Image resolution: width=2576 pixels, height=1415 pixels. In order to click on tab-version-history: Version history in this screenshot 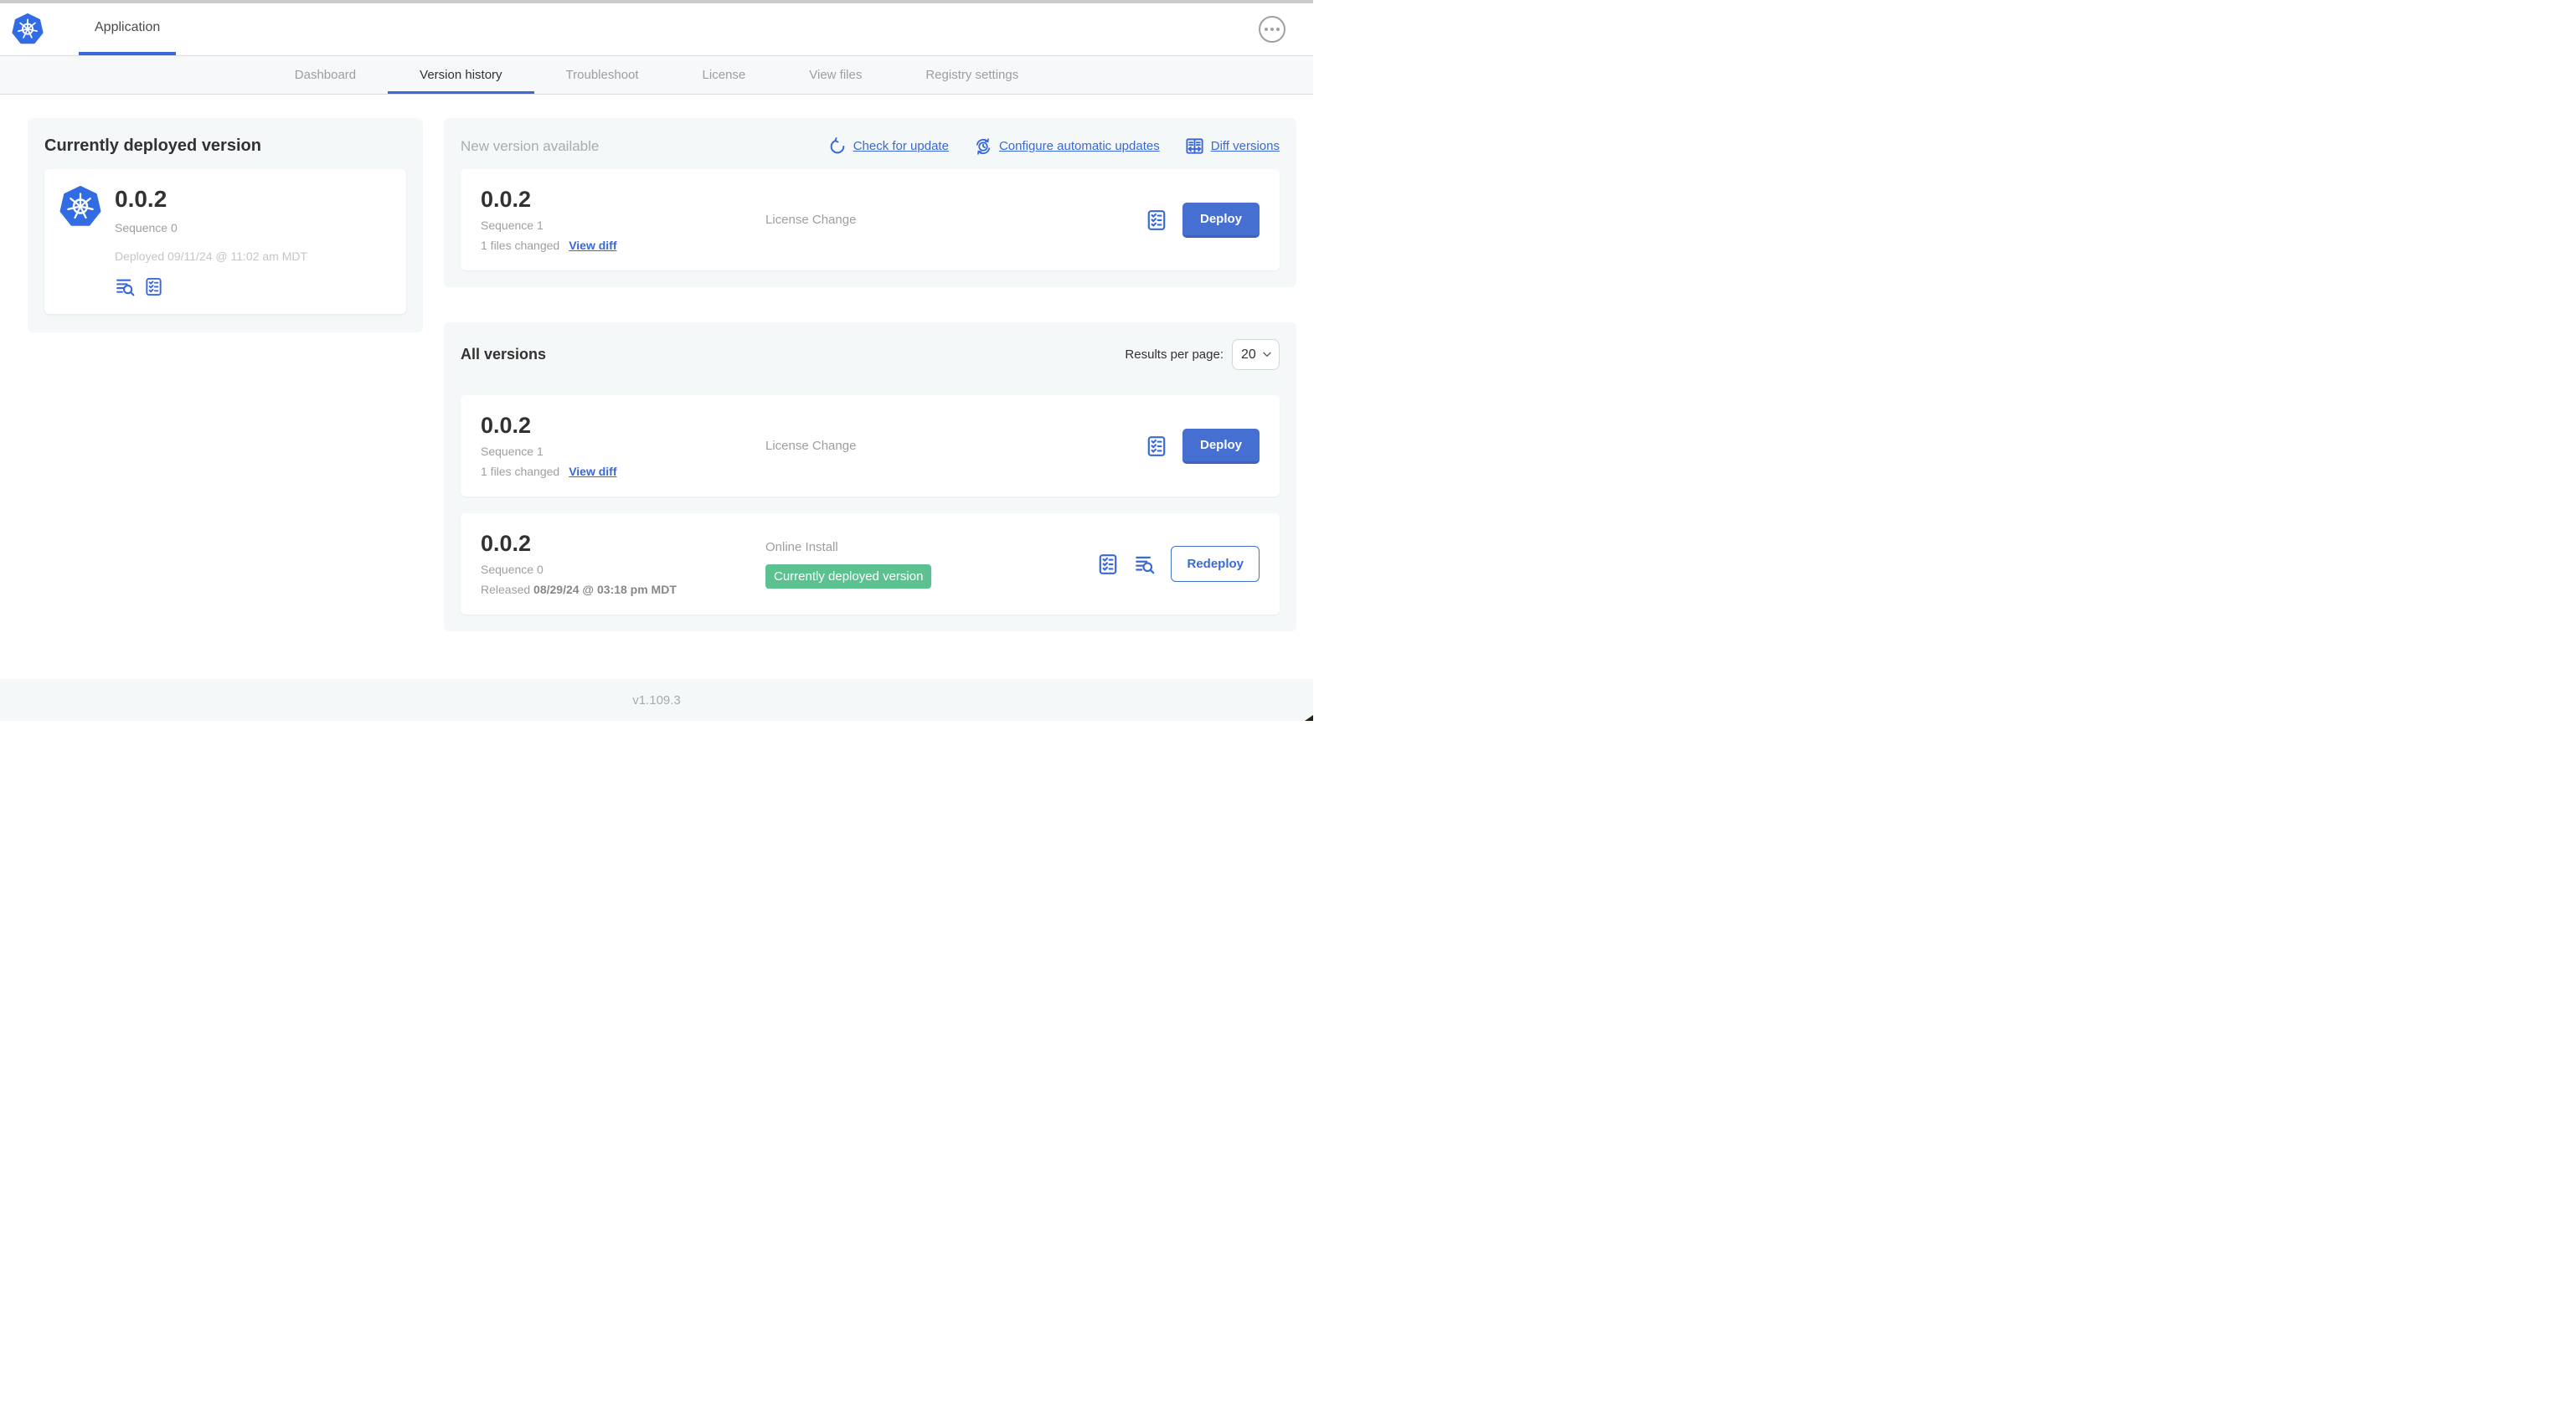, I will do `click(460, 75)`.